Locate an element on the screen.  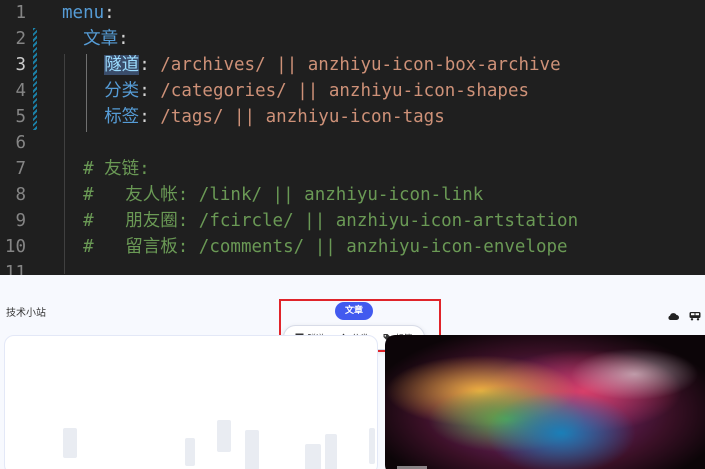
code-line: 11 is located at coordinates (352, 267).